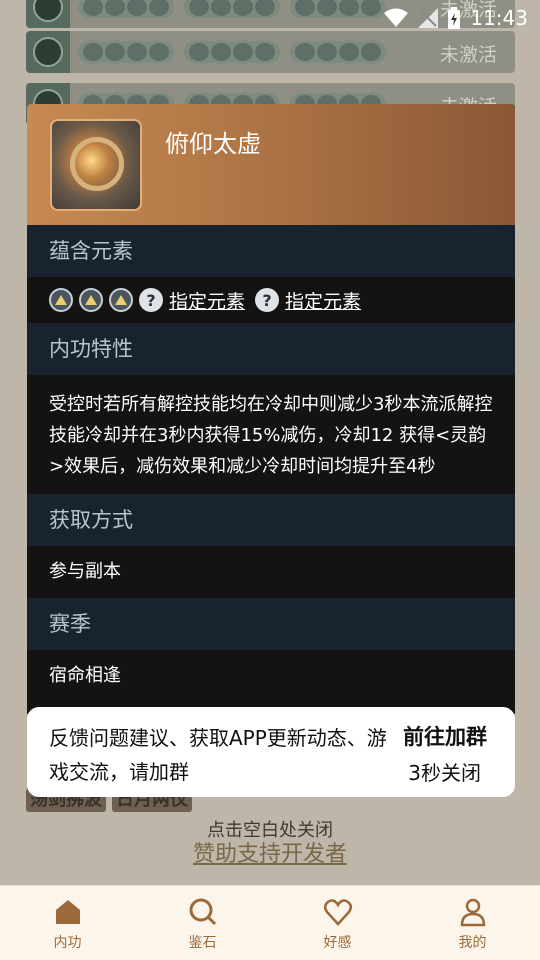  I want to click on tab-haogan: 好感, so click(337, 923).